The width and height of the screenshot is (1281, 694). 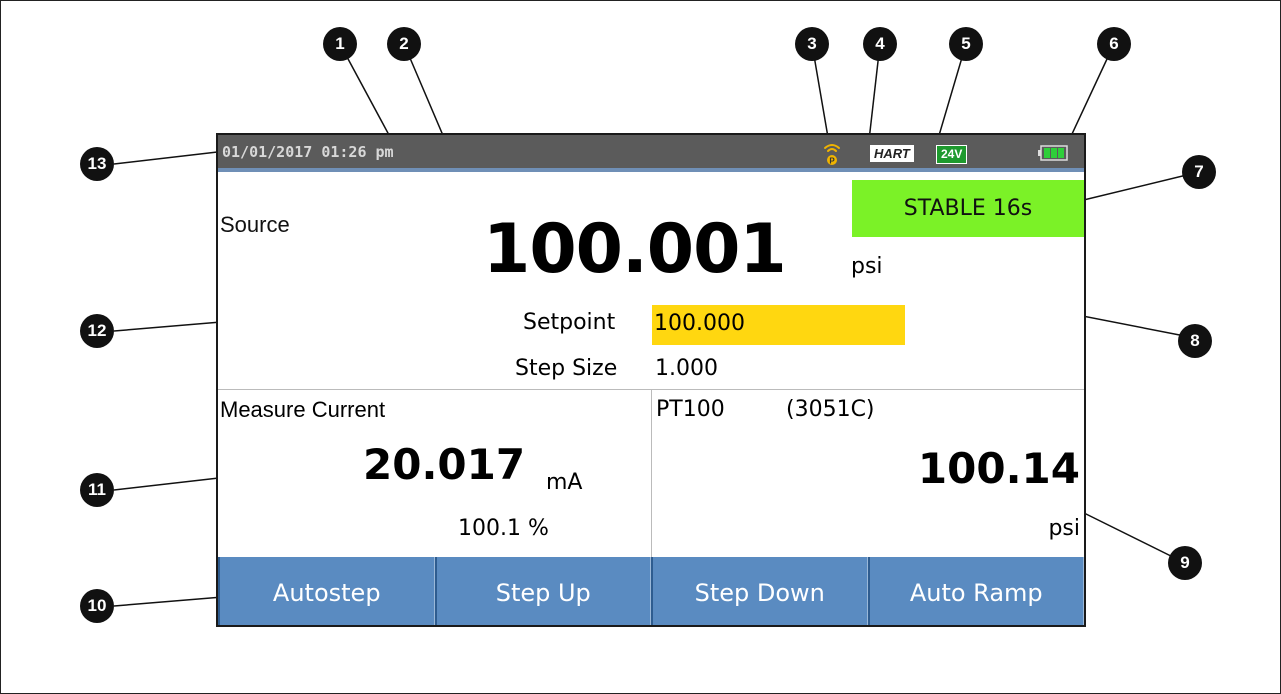 I want to click on battery-icon, so click(x=1053, y=155).